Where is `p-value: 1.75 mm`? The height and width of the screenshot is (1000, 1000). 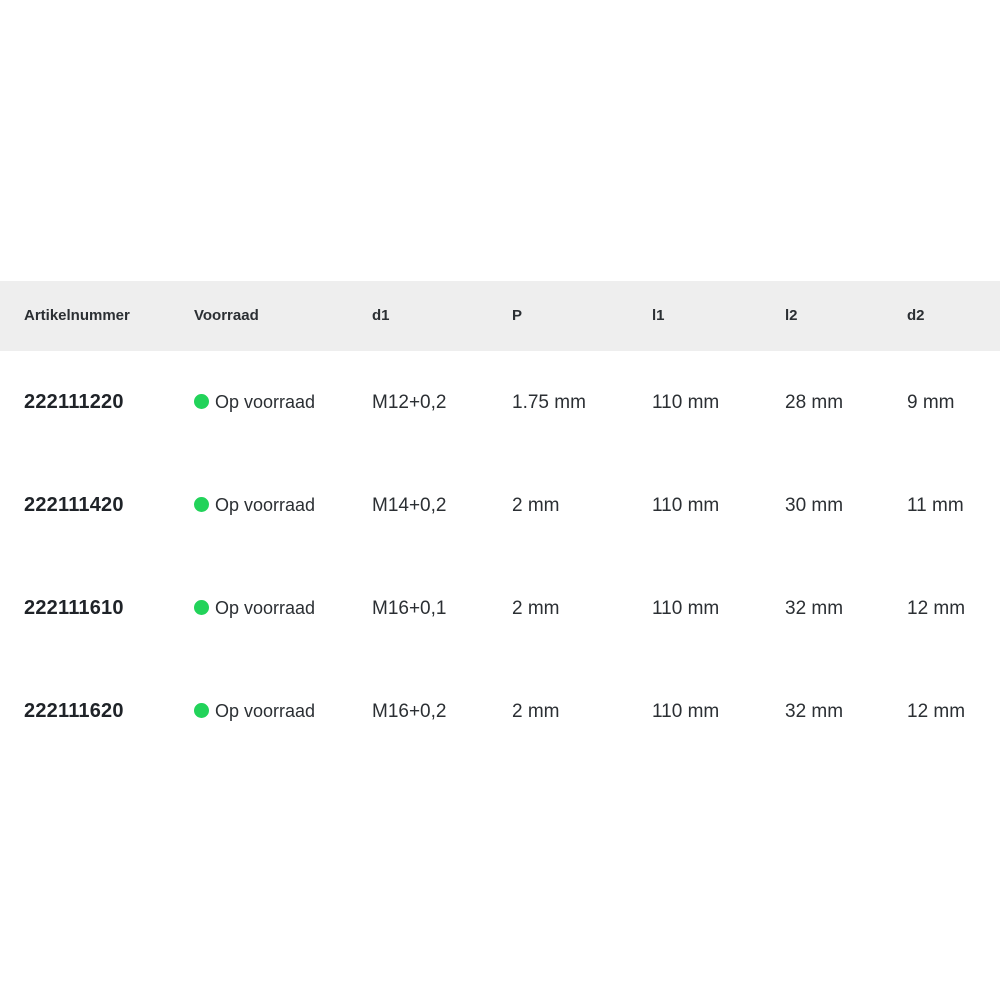 p-value: 1.75 mm is located at coordinates (549, 402).